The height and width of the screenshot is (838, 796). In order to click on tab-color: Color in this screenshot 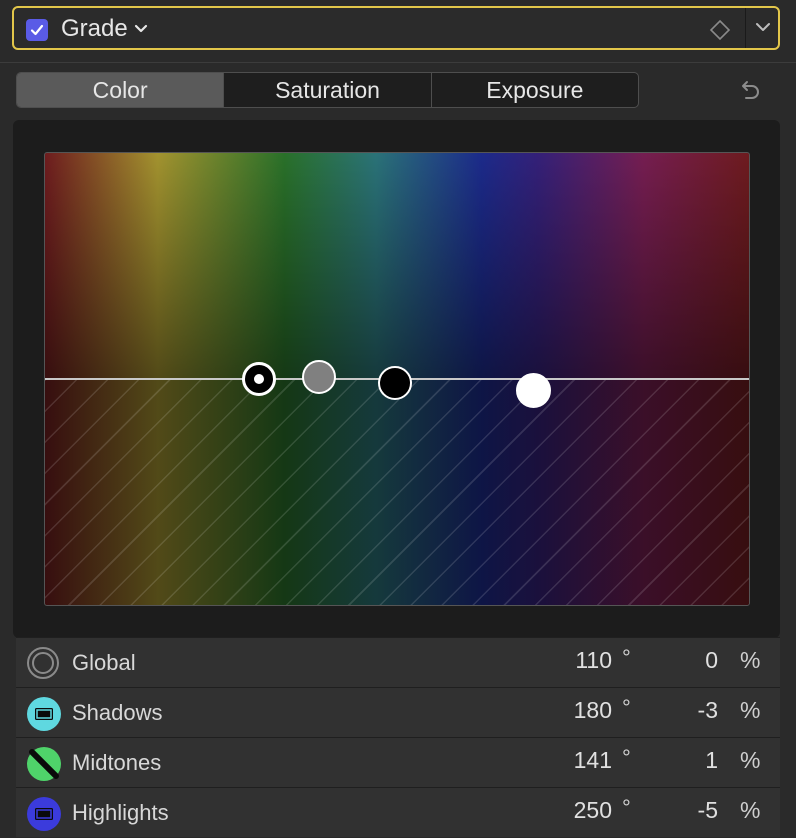, I will do `click(120, 90)`.